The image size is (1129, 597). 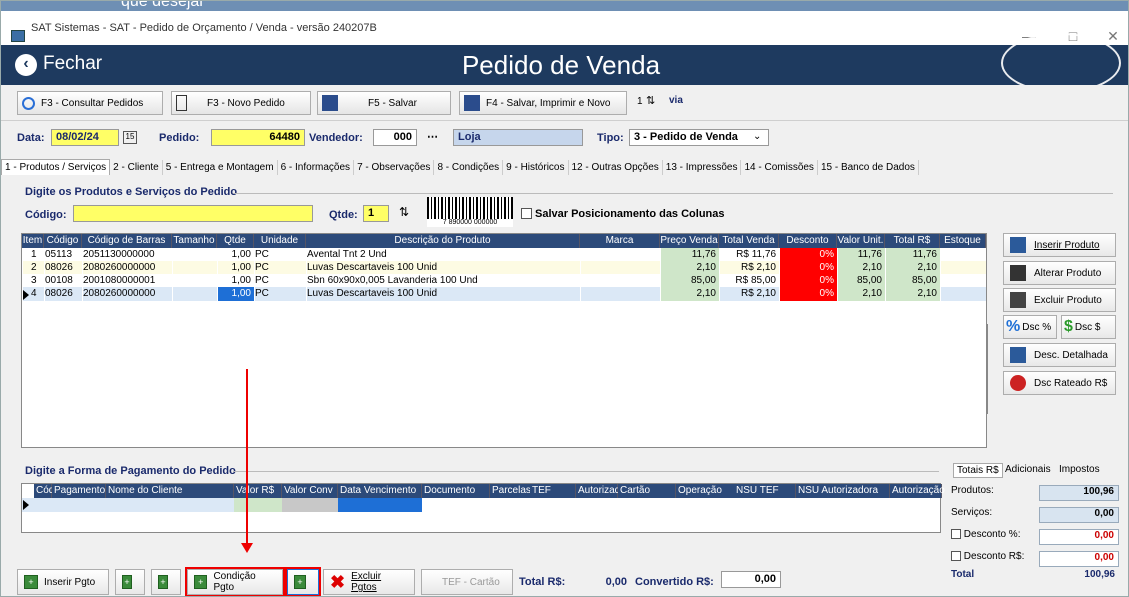 I want to click on copies-spin-icon: ⇅, so click(x=650, y=100).